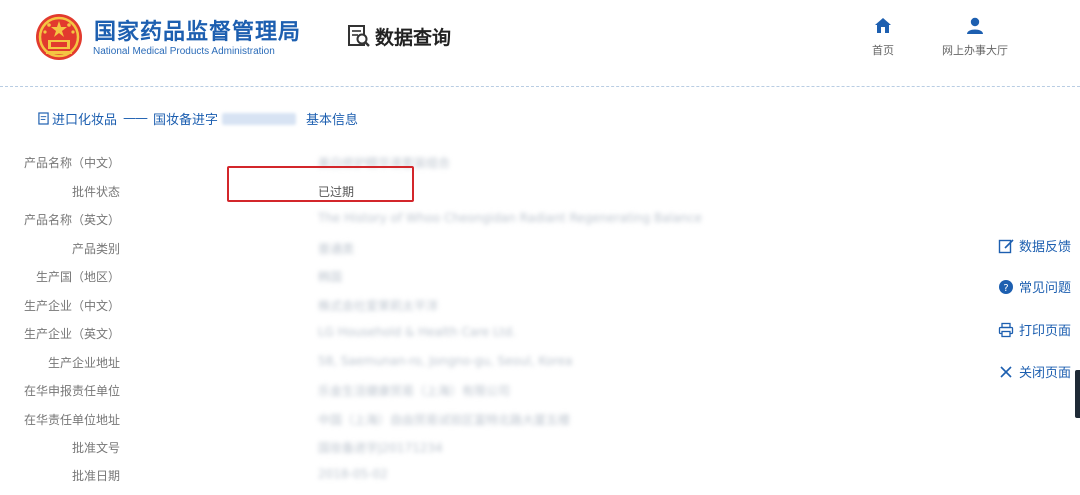 The image size is (1080, 495). Describe the element at coordinates (380, 448) in the screenshot. I see `field-value: 国妆备进字J20171234` at that location.